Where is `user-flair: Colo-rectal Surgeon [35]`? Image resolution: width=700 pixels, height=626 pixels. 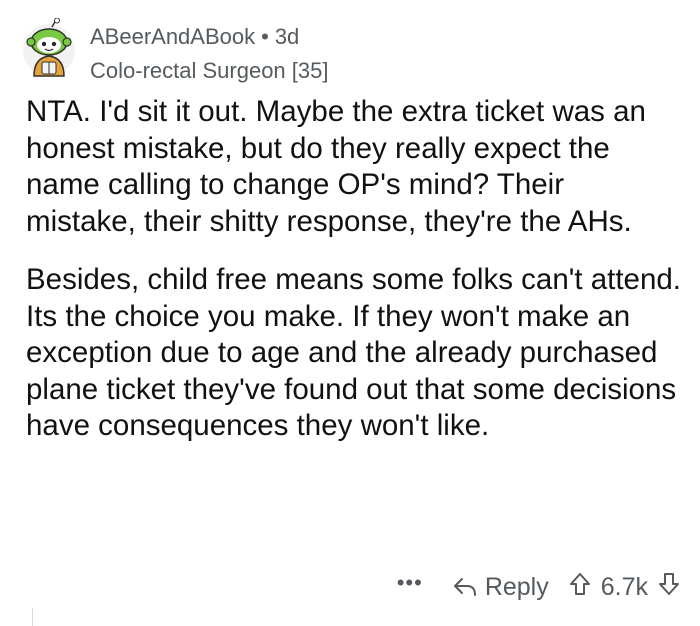
user-flair: Colo-rectal Surgeon [35] is located at coordinates (209, 70).